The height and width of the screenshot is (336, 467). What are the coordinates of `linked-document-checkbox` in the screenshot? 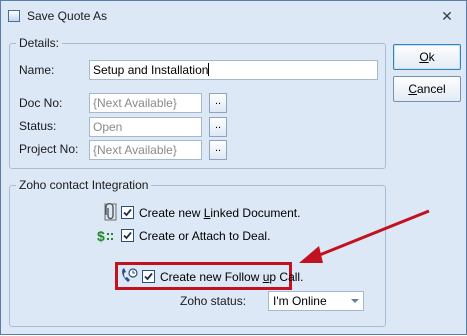 It's located at (127, 212).